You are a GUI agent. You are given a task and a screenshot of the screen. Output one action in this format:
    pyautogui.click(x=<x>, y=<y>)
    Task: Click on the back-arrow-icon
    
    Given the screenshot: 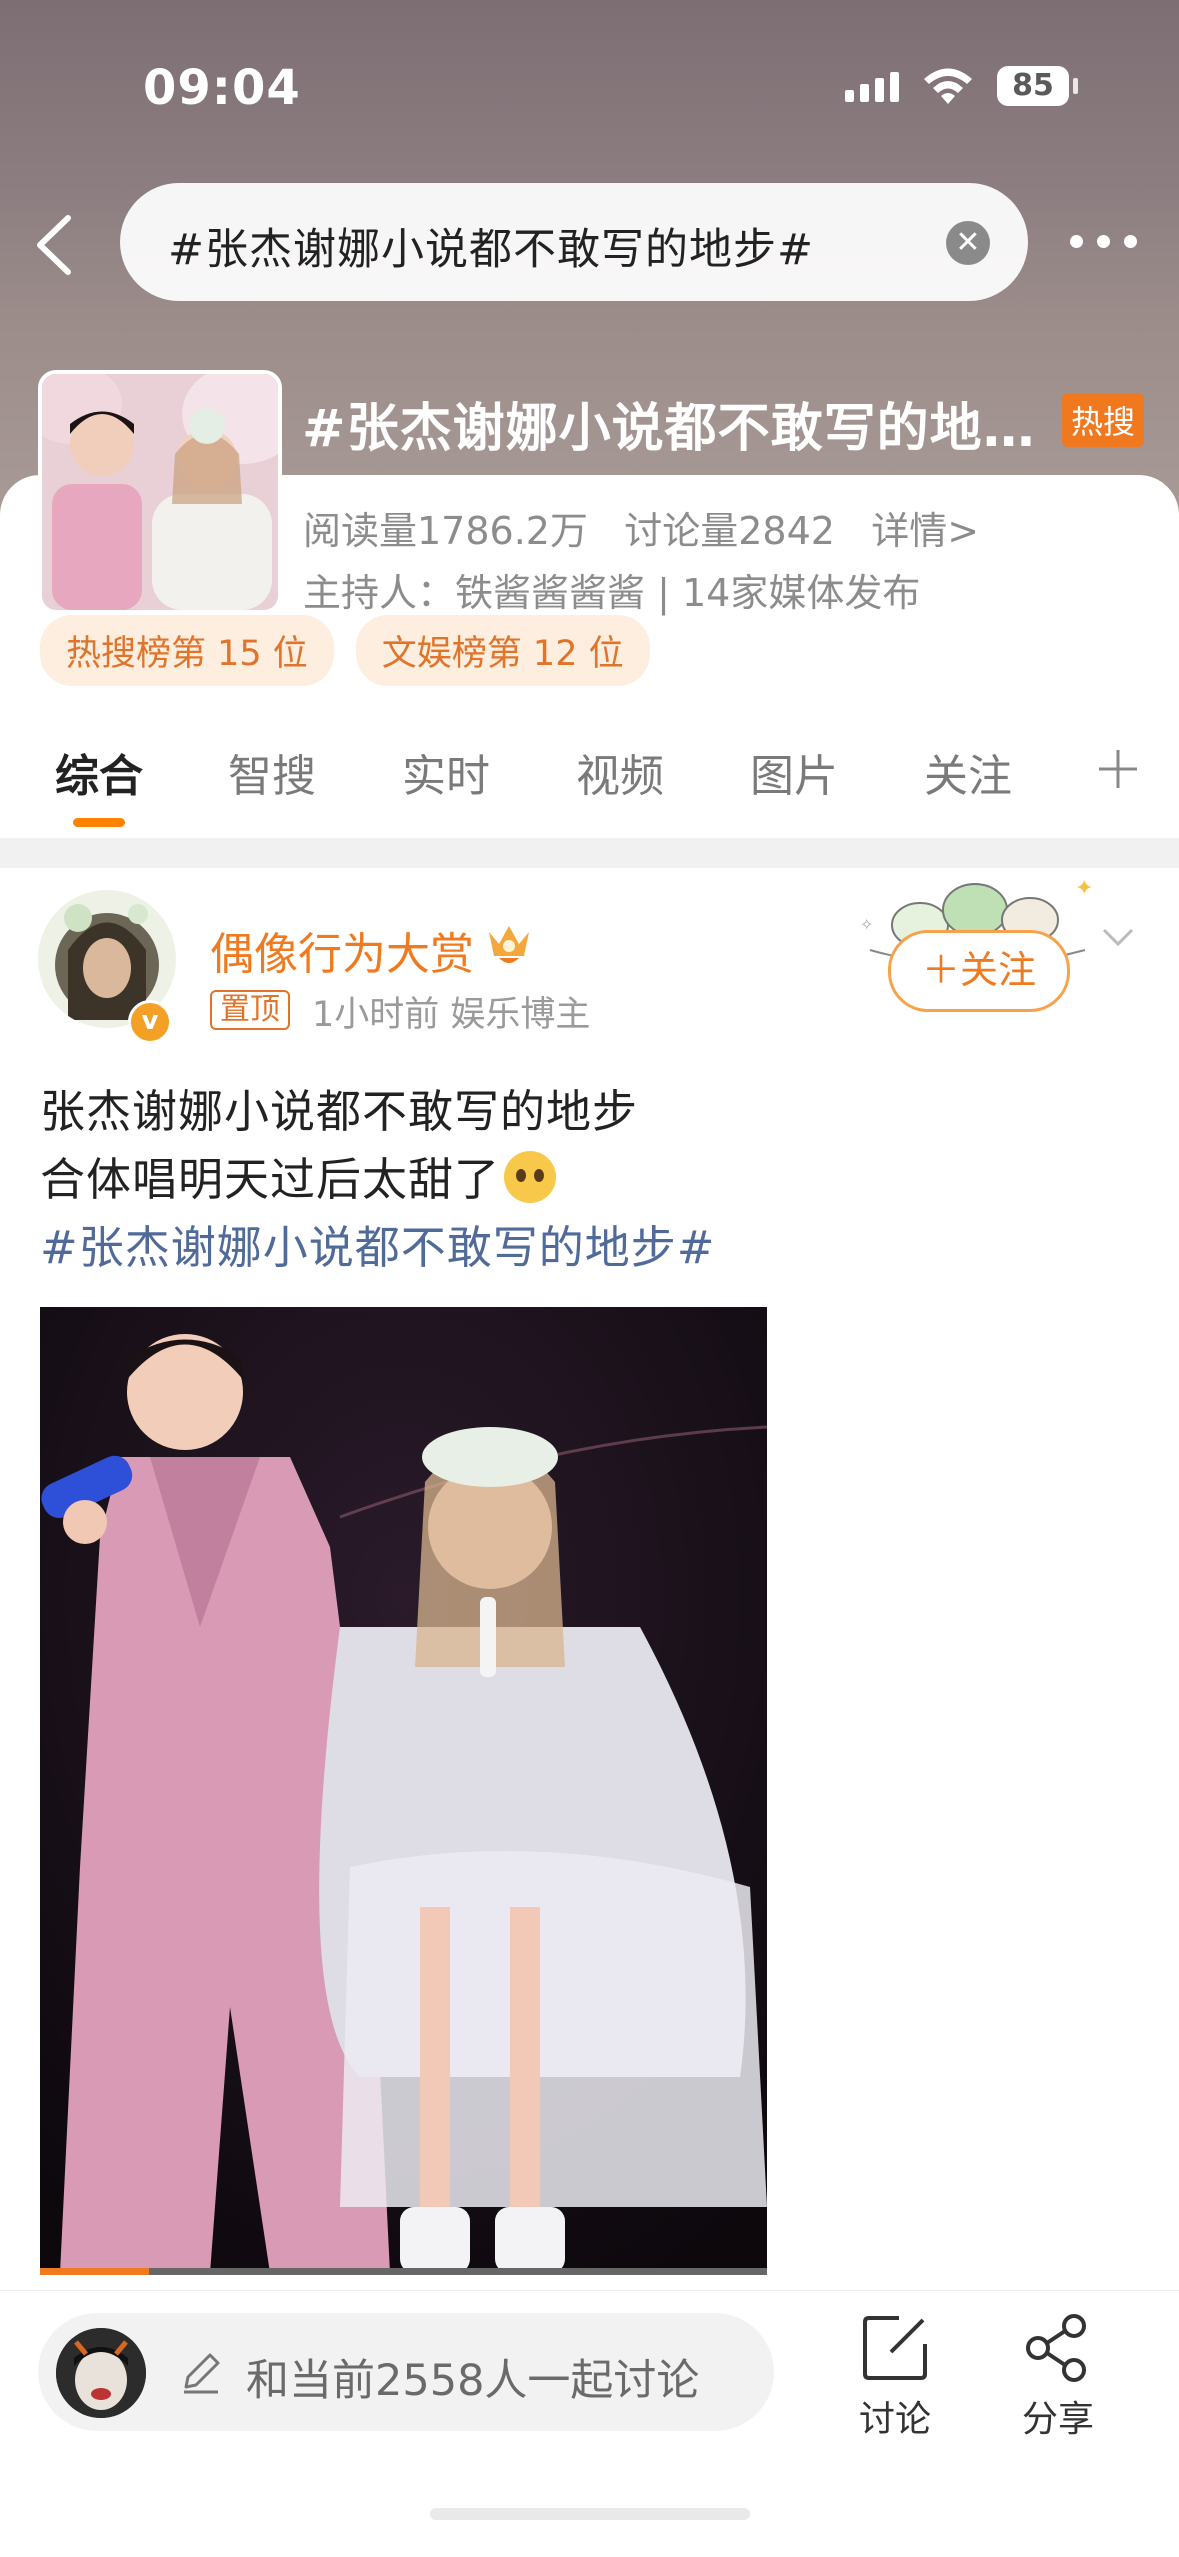 What is the action you would take?
    pyautogui.click(x=55, y=245)
    